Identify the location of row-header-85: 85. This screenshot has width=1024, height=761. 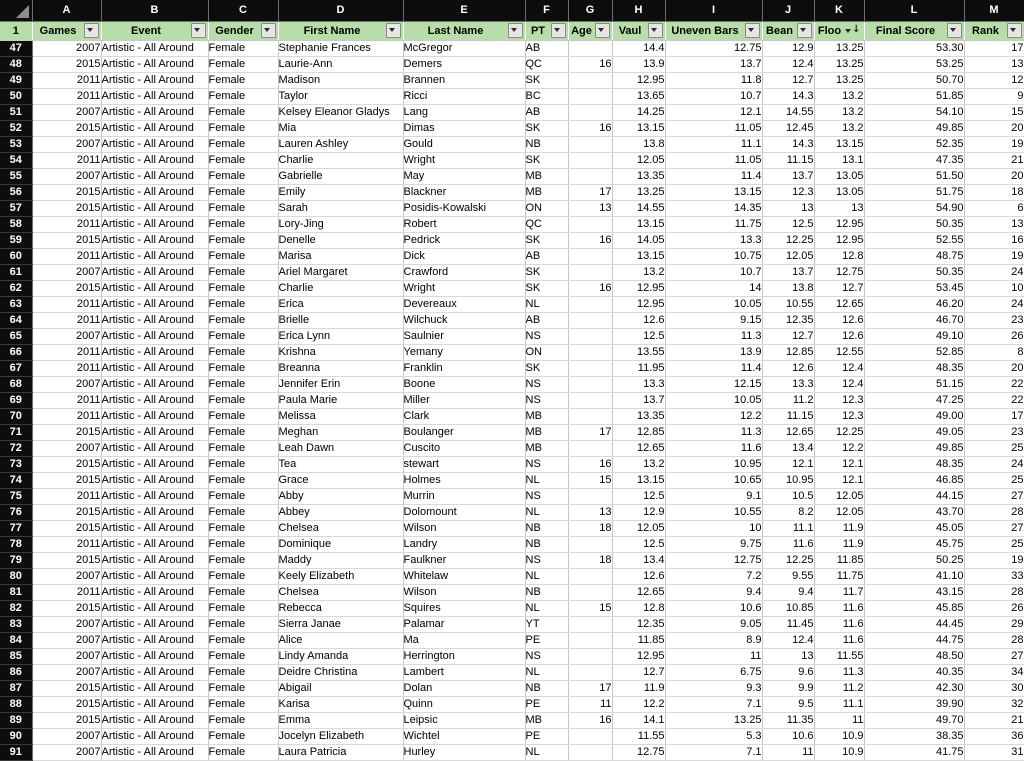
(16, 656).